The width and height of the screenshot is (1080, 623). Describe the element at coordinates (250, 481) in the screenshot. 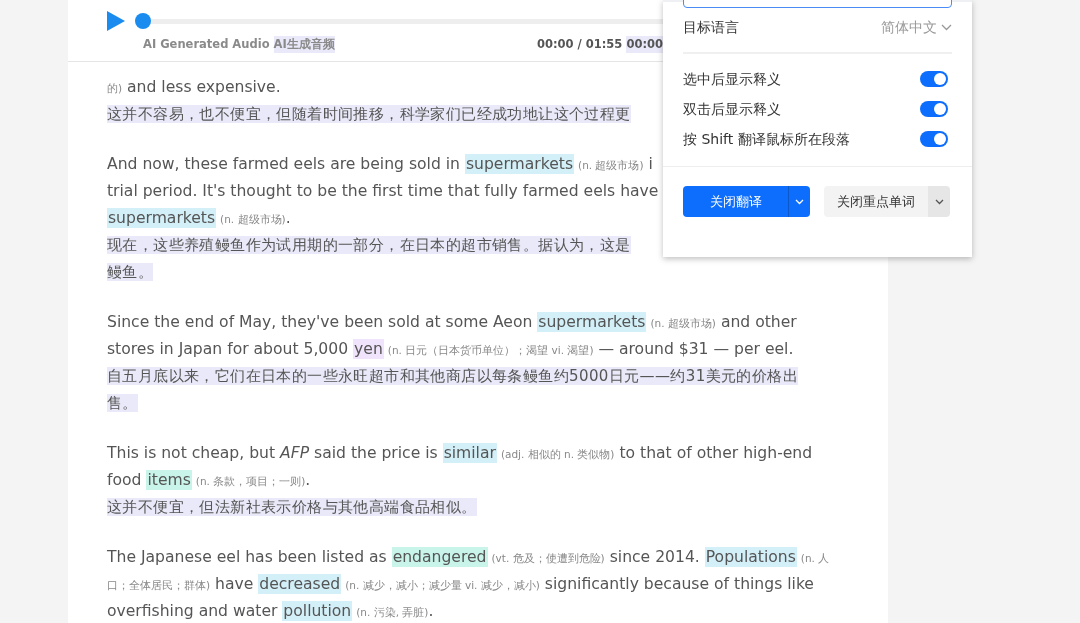

I see `word-gloss: (n. 条款，项目；一则)` at that location.